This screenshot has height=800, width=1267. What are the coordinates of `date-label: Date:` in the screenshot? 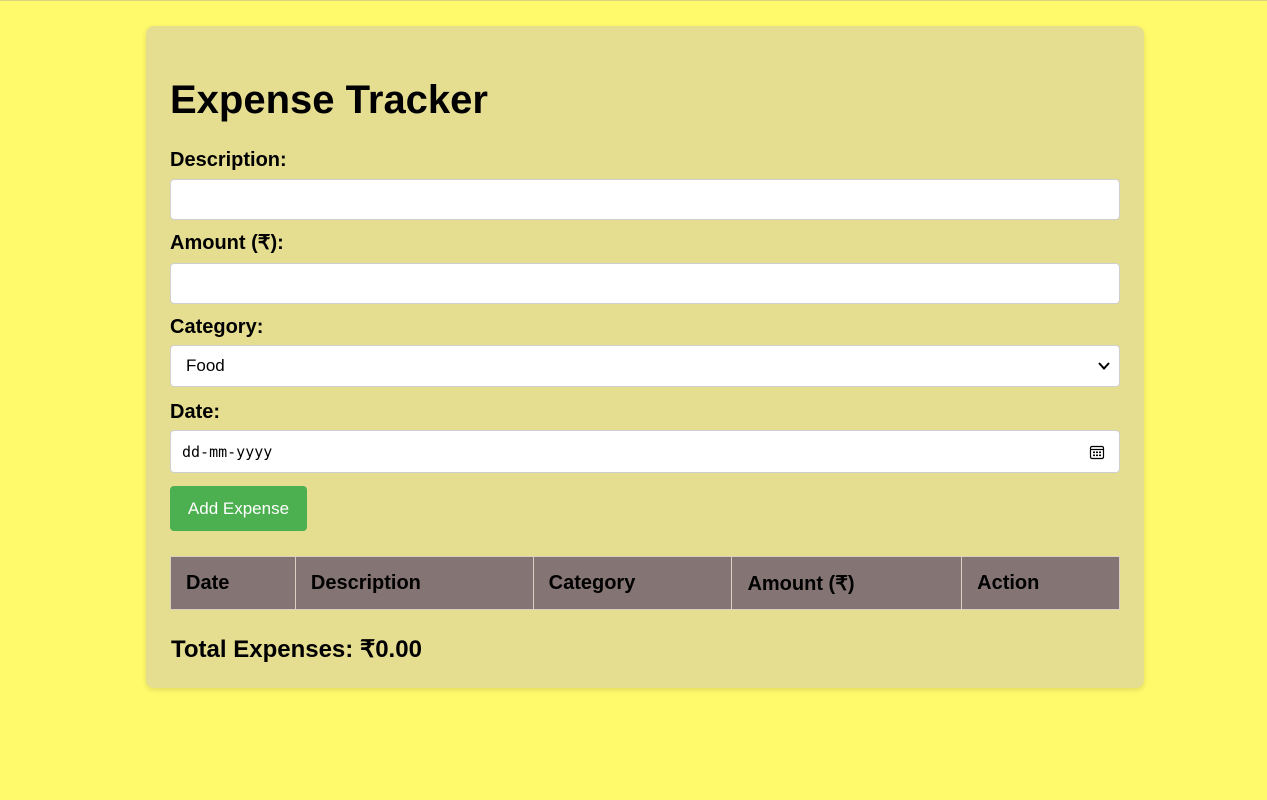 It's located at (195, 412).